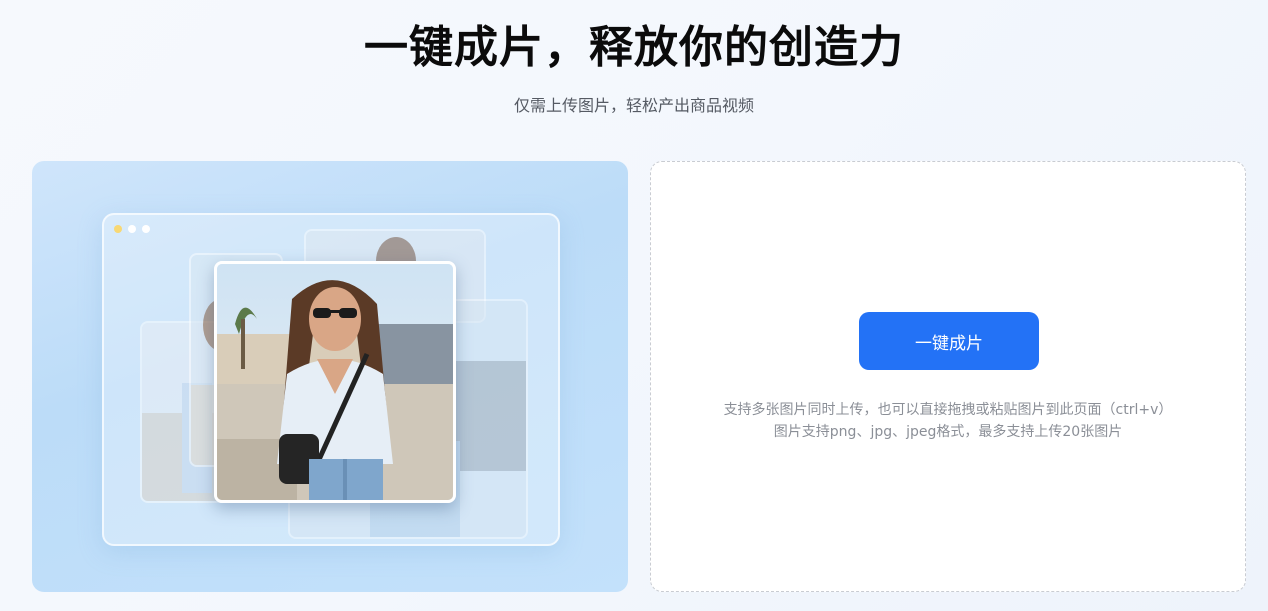 The width and height of the screenshot is (1268, 611). I want to click on upload-hint-text: 支持多张图片同时上传，也可以直接拖拽或粘贴图片到此页面（ctrl+v）, so click(948, 410).